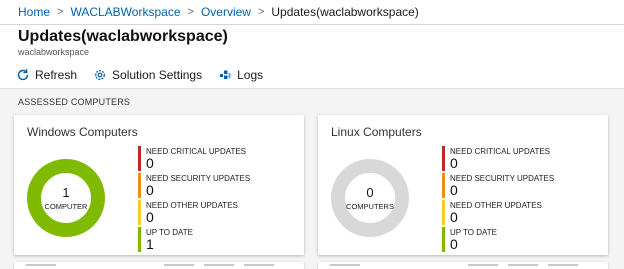 This screenshot has width=624, height=269. What do you see at coordinates (312, 43) in the screenshot?
I see `blade-header: Updates(waclabworkspace) waclabworkspace` at bounding box center [312, 43].